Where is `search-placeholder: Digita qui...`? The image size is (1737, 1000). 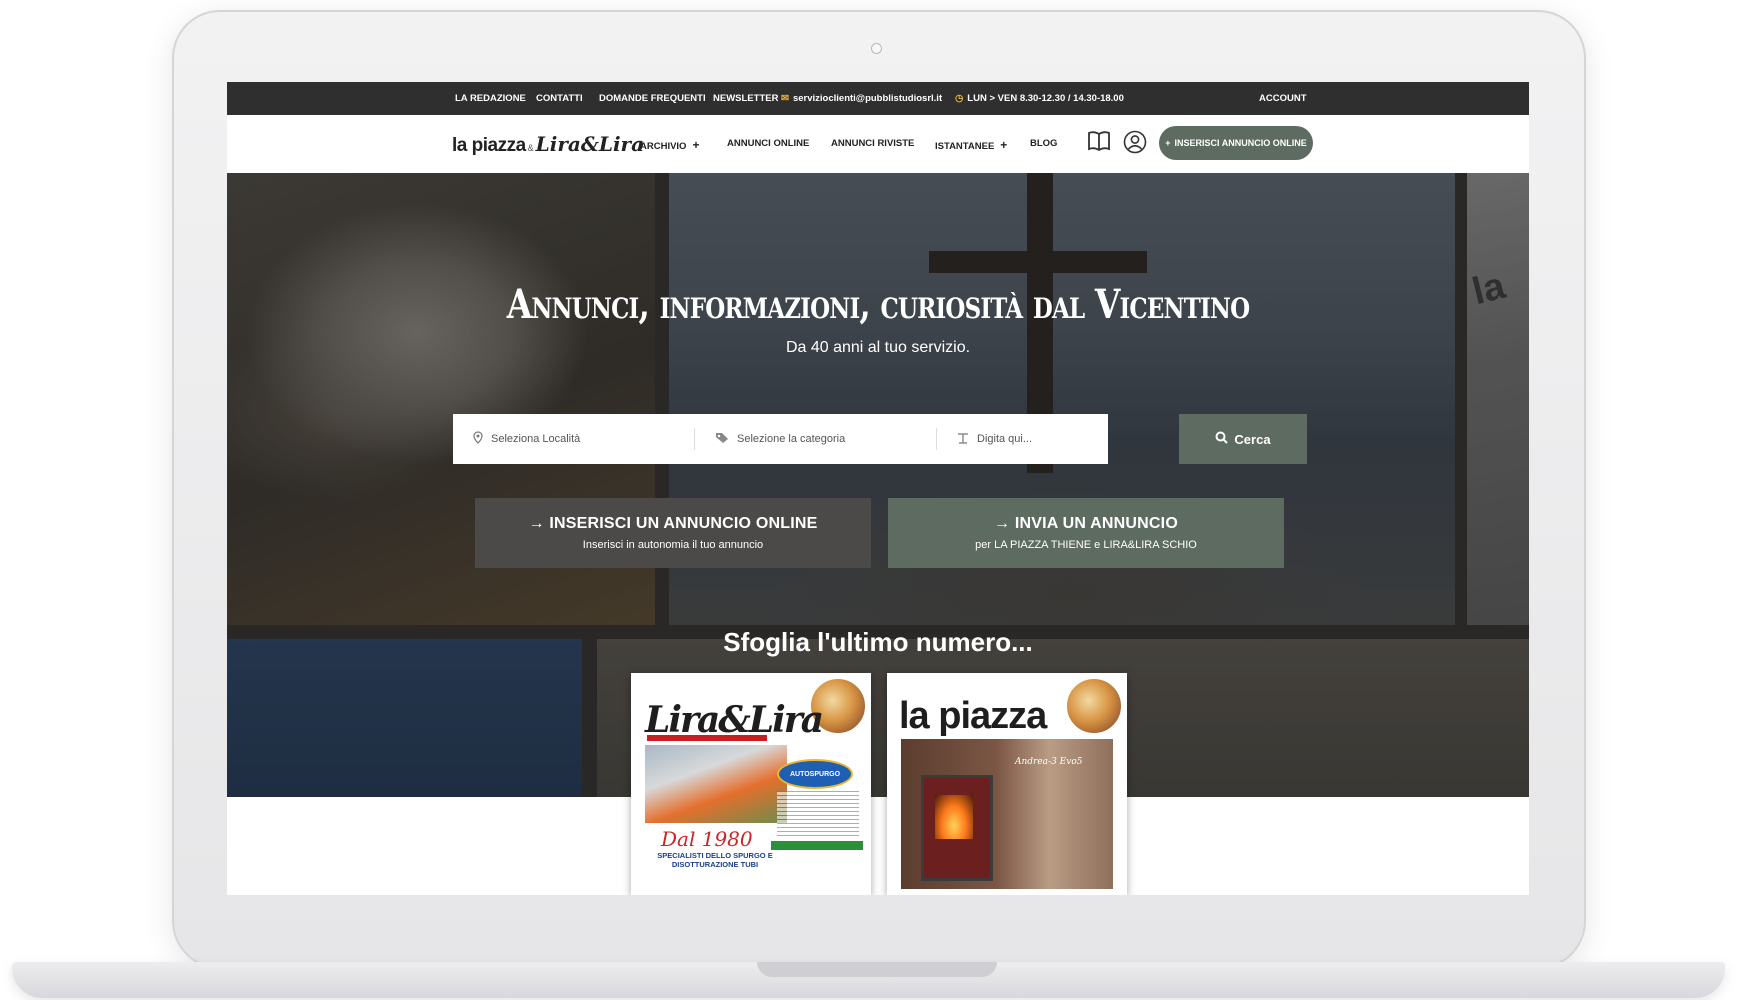 search-placeholder: Digita qui... is located at coordinates (1005, 439).